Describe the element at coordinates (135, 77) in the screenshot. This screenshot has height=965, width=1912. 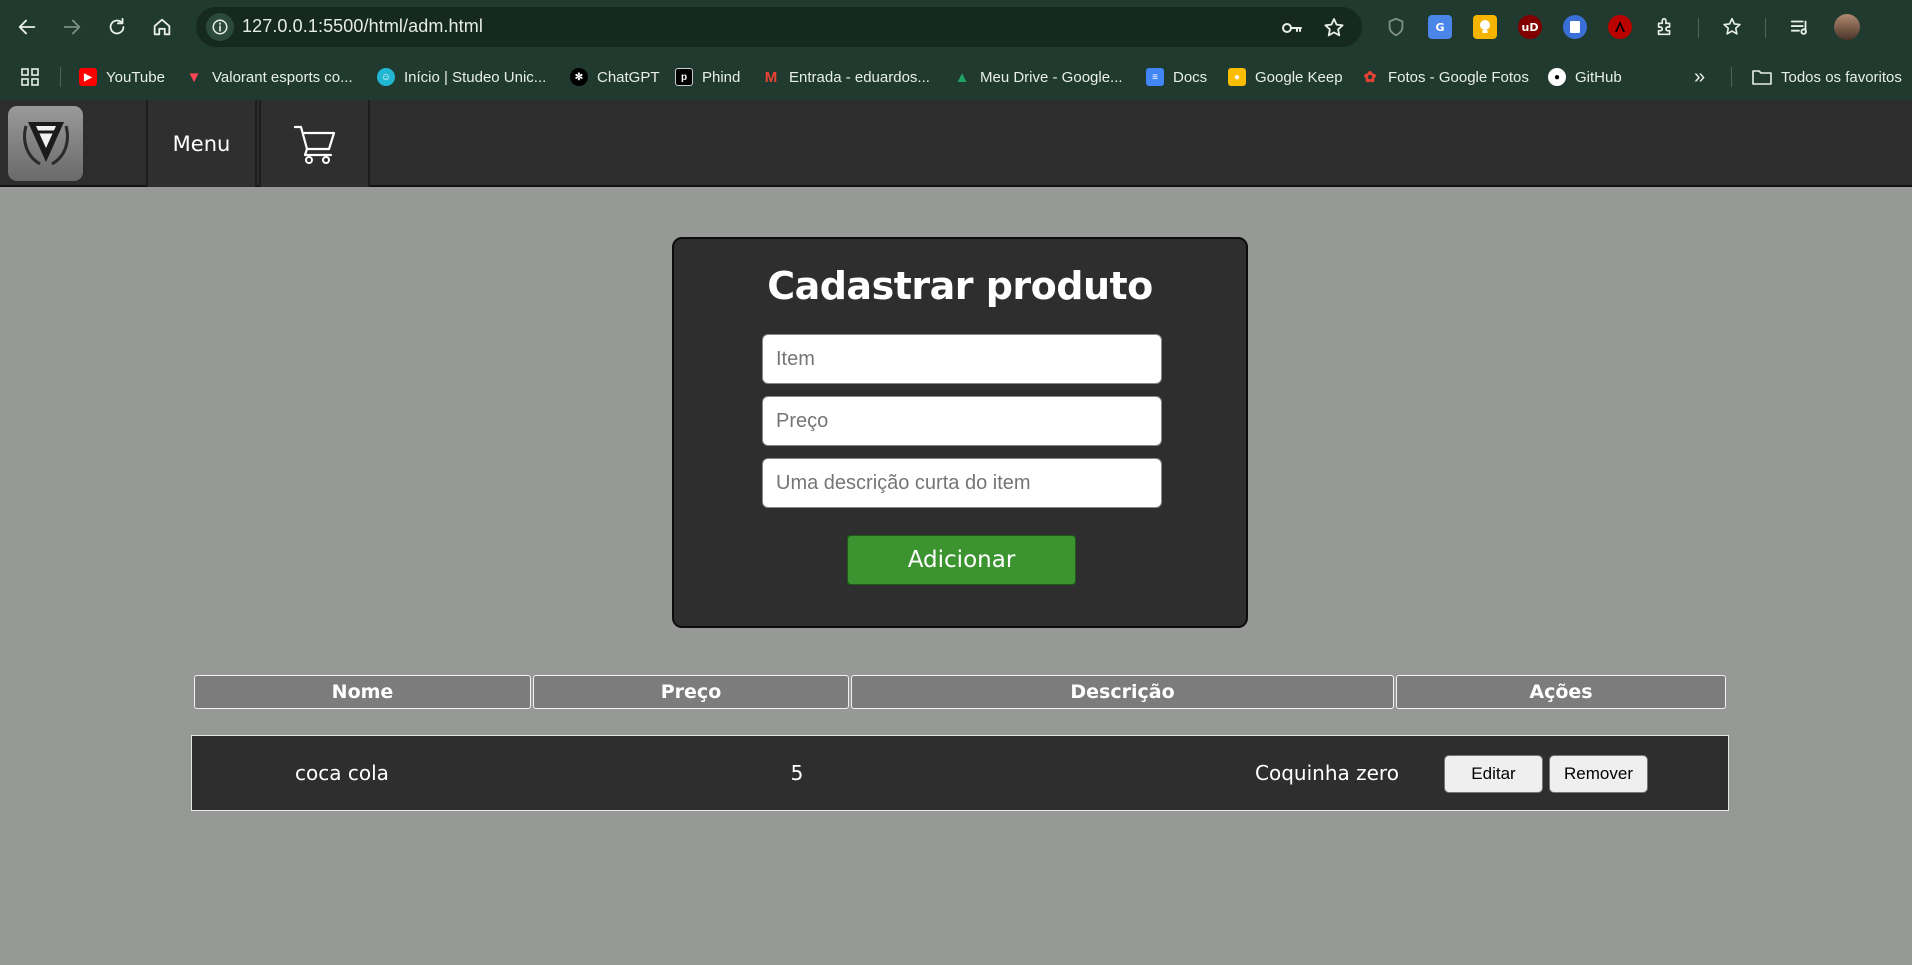
I see `bookmark-label: YouTube` at that location.